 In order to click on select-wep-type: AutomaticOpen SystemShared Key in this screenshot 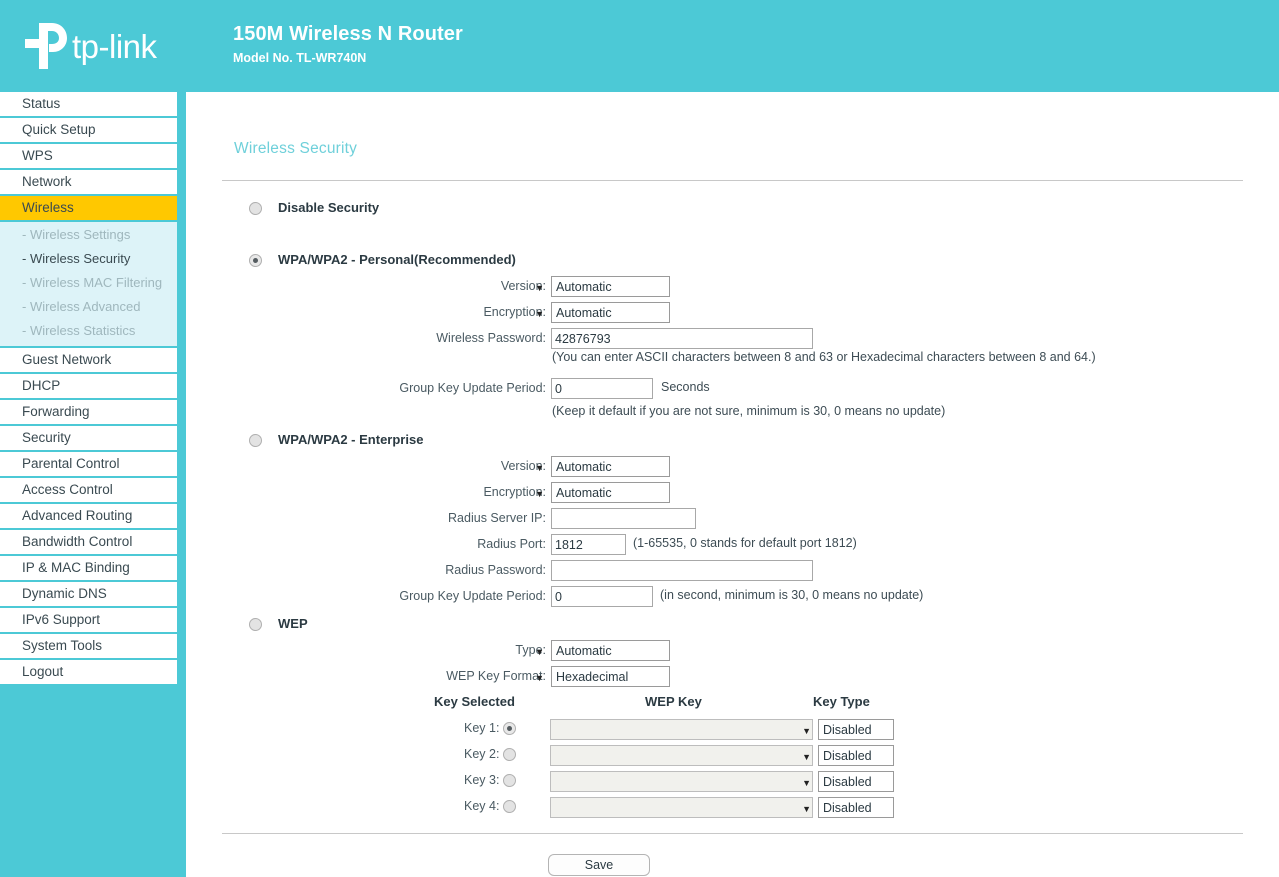, I will do `click(610, 650)`.